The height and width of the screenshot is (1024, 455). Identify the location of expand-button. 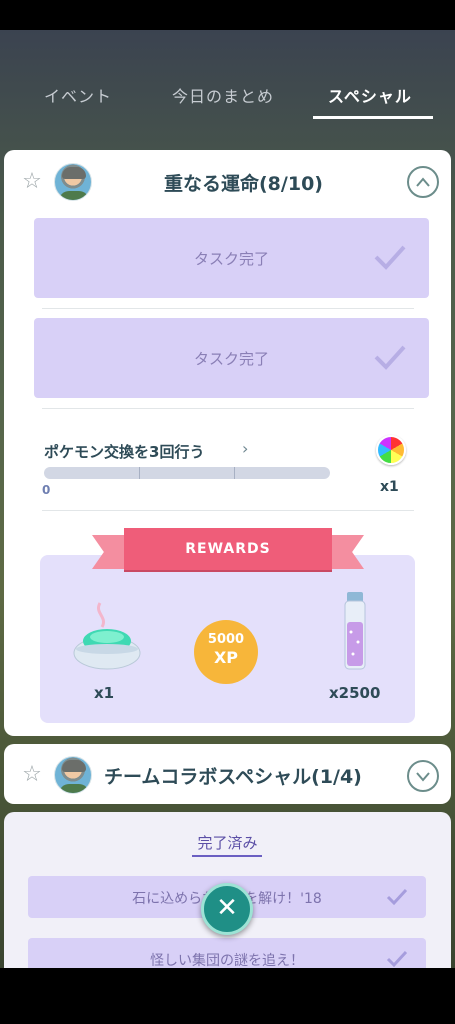
(423, 776).